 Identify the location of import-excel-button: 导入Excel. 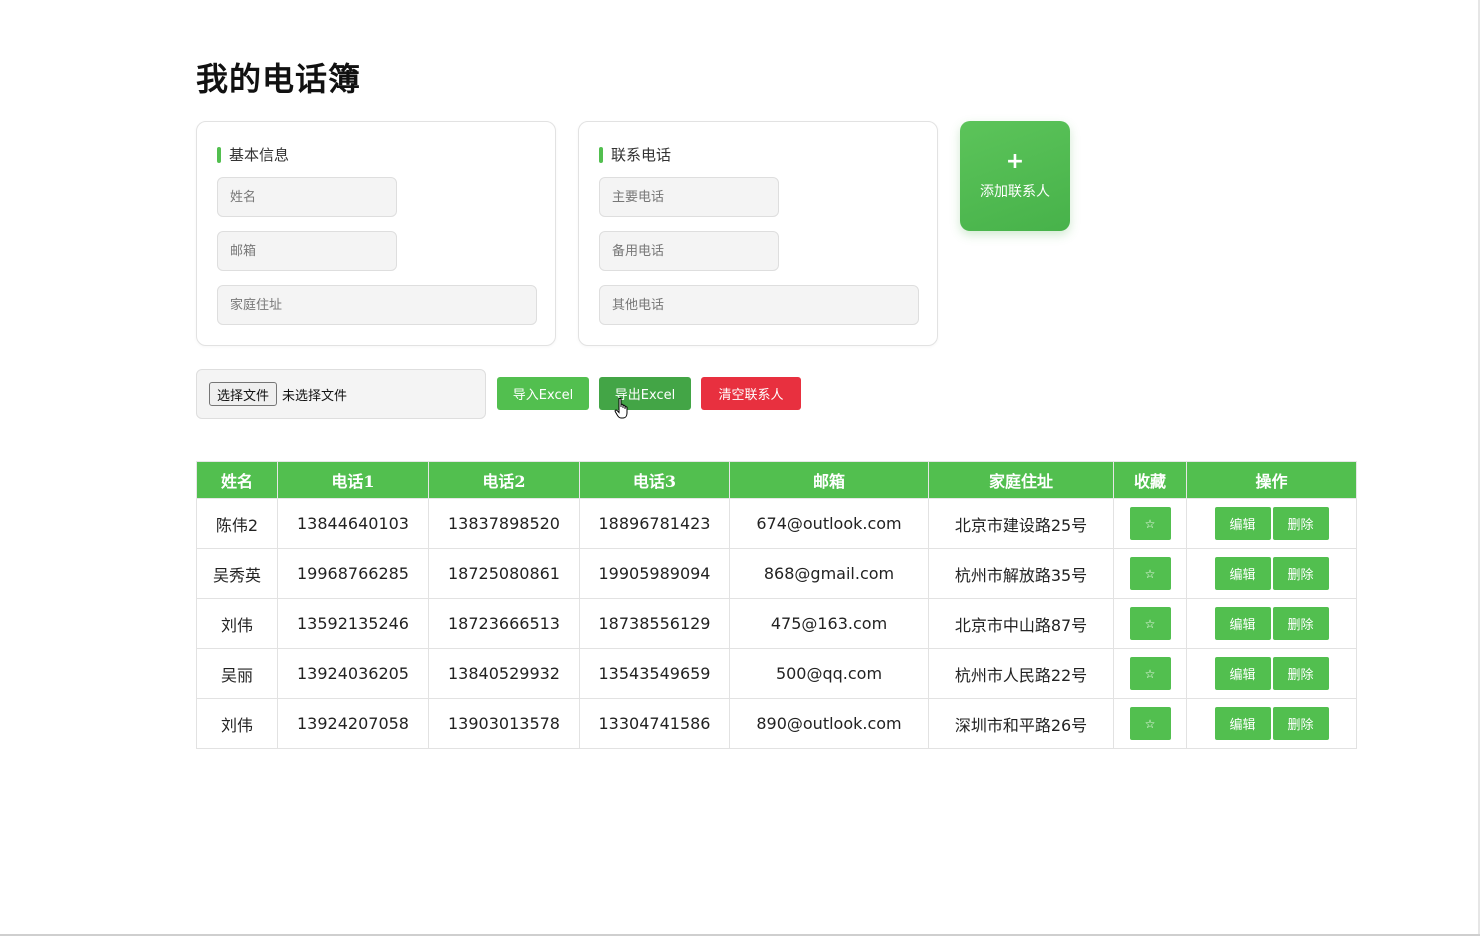
(543, 393).